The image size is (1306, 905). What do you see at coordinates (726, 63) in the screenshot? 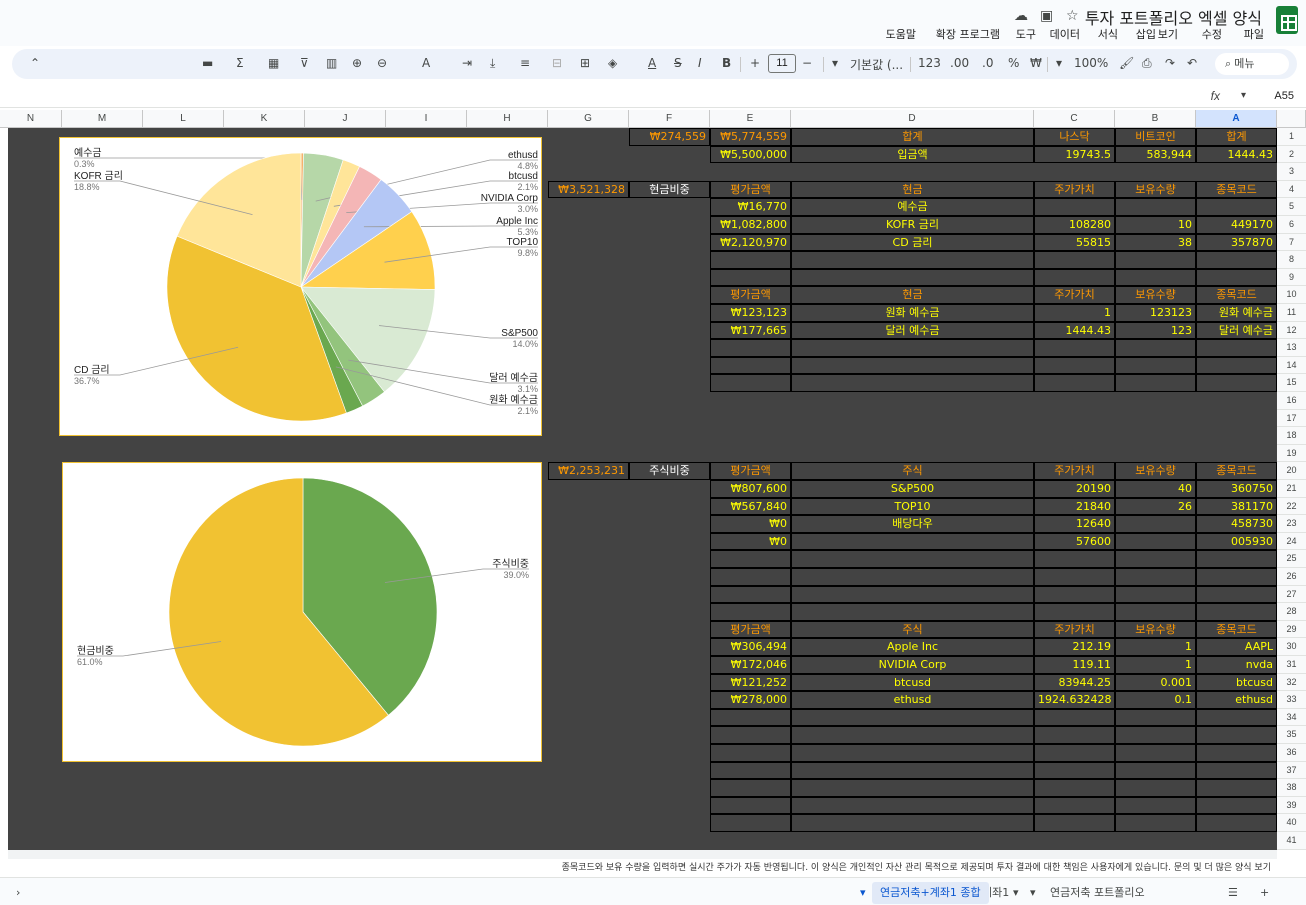
I see `bold-button: B` at bounding box center [726, 63].